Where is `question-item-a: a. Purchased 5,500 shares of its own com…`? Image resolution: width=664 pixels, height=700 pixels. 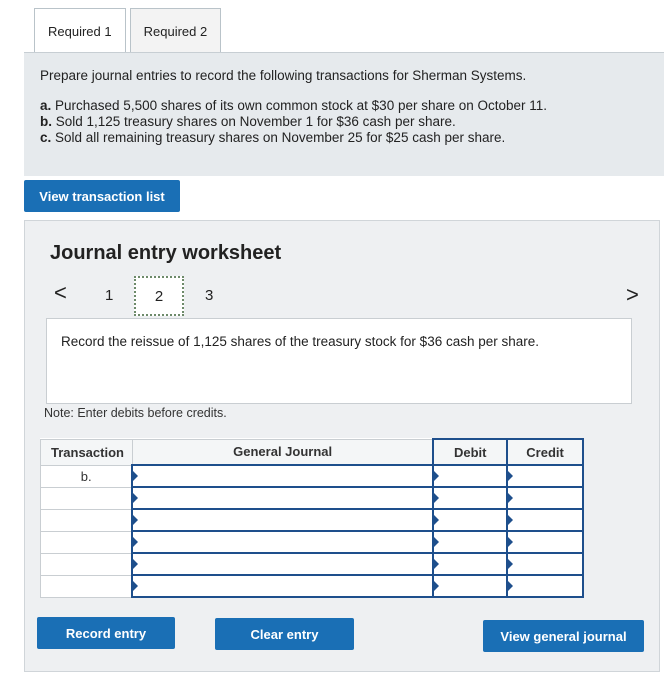 question-item-a: a. Purchased 5,500 shares of its own com… is located at coordinates (344, 106).